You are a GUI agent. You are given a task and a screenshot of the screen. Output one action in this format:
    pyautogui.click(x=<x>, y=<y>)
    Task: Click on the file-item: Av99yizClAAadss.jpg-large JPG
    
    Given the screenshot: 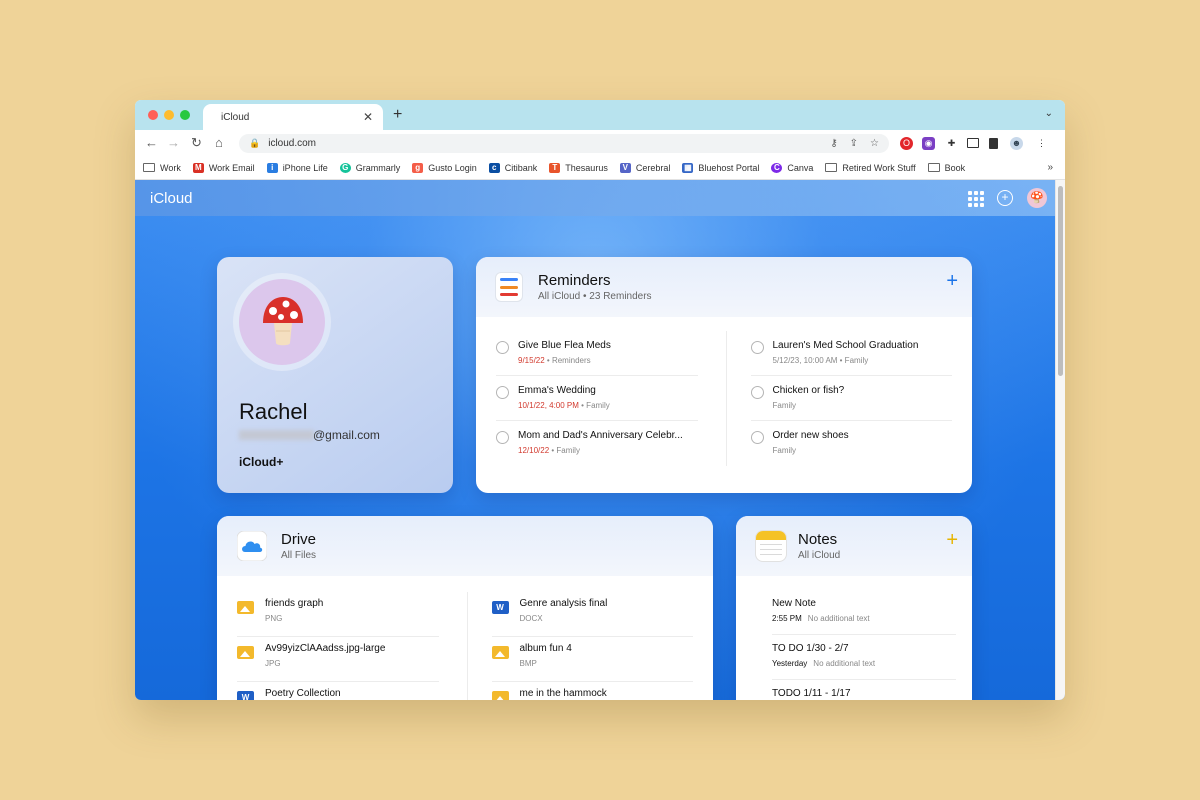 What is the action you would take?
    pyautogui.click(x=338, y=659)
    